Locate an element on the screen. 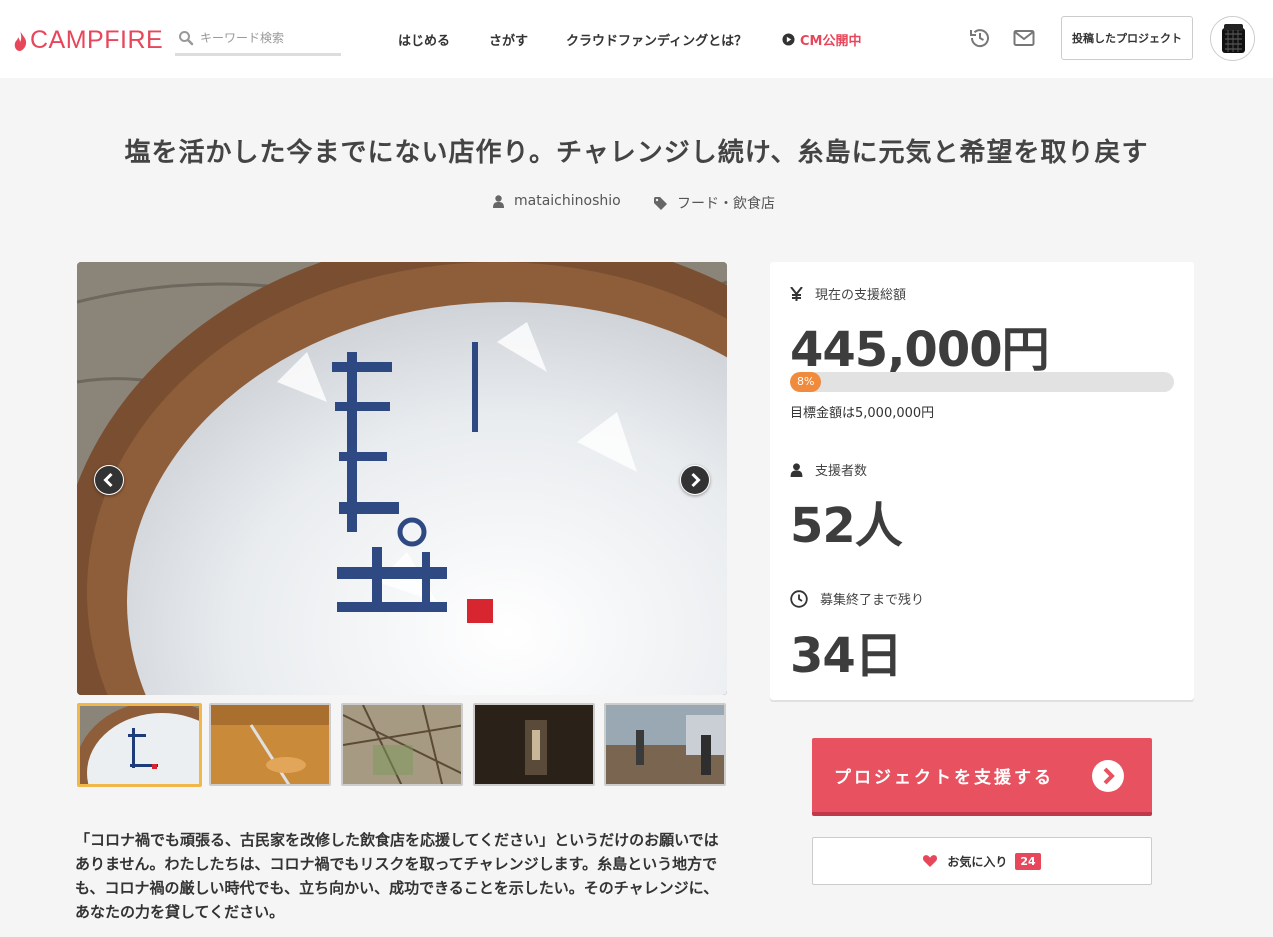 This screenshot has height=937, width=1273. favorite-button: お気に入り 24 is located at coordinates (982, 861).